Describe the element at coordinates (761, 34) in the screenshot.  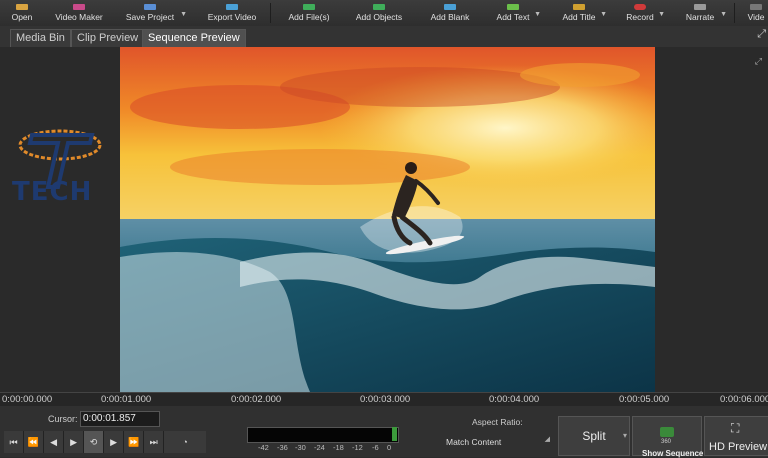
I see `expand-icon: ⤢` at that location.